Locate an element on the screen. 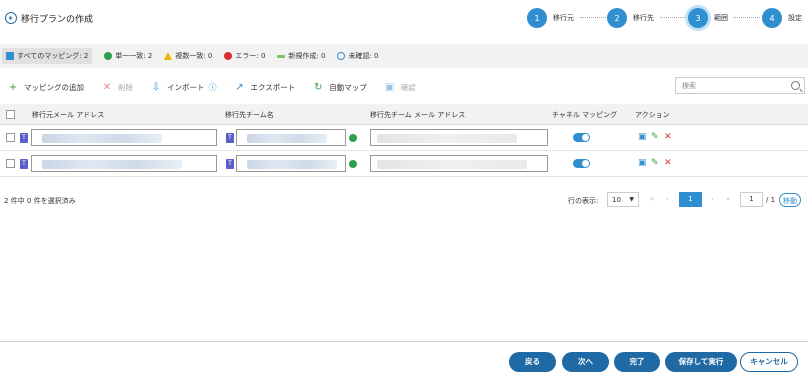  export-button: ↗ エクスポート is located at coordinates (265, 87).